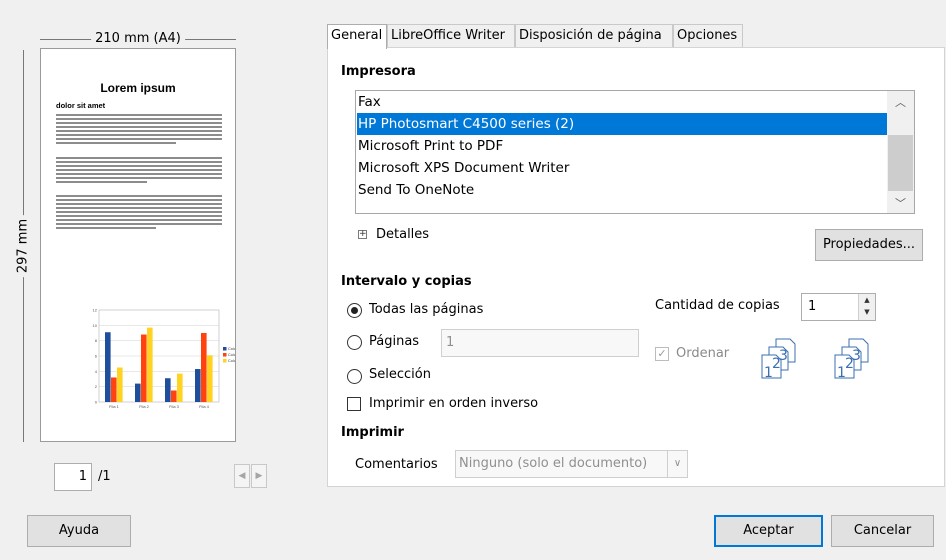  What do you see at coordinates (114, 406) in the screenshot?
I see `chart-x-tick-label: Fila 1` at bounding box center [114, 406].